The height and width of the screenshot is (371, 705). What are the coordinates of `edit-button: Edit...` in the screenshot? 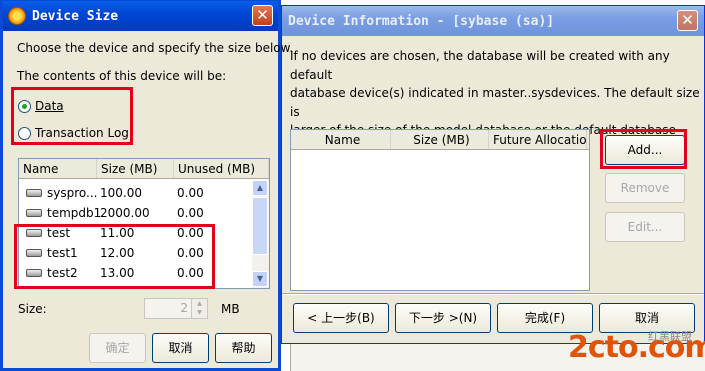 It's located at (645, 227).